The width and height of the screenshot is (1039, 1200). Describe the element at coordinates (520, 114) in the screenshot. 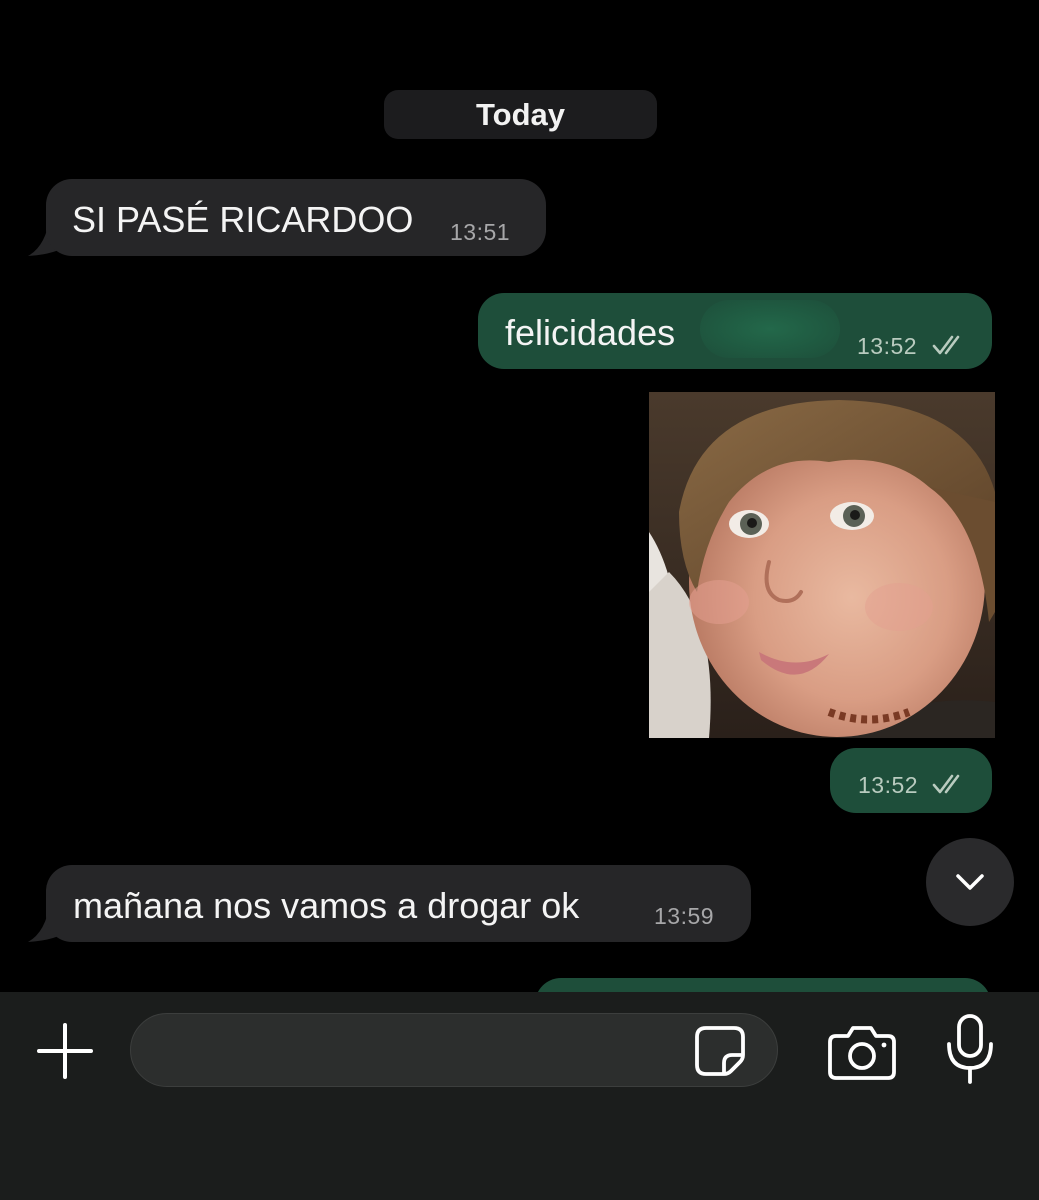

I see `date-separator: Today` at that location.